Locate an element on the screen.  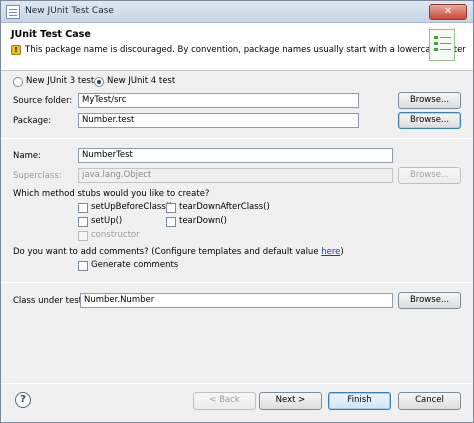
class-under-test-input: Number.Number is located at coordinates (236, 300).